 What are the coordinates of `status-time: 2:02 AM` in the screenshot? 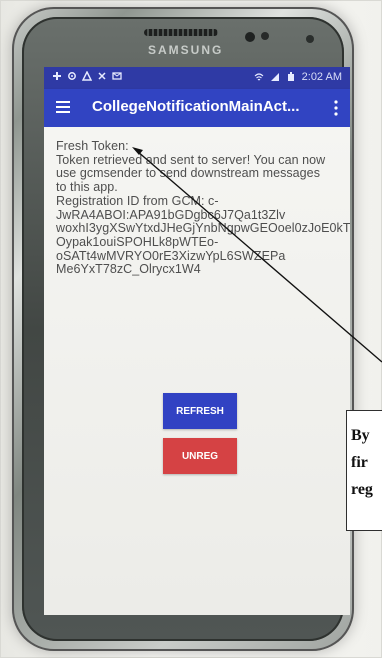 It's located at (321, 77).